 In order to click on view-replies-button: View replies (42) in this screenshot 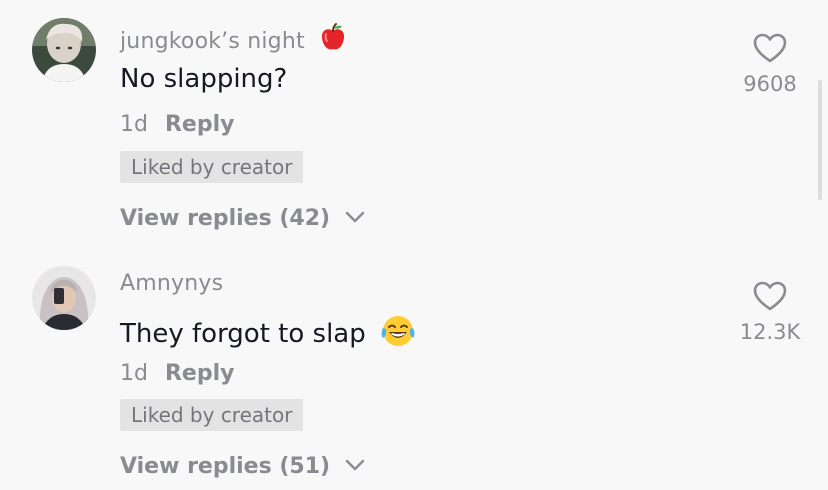, I will do `click(243, 218)`.